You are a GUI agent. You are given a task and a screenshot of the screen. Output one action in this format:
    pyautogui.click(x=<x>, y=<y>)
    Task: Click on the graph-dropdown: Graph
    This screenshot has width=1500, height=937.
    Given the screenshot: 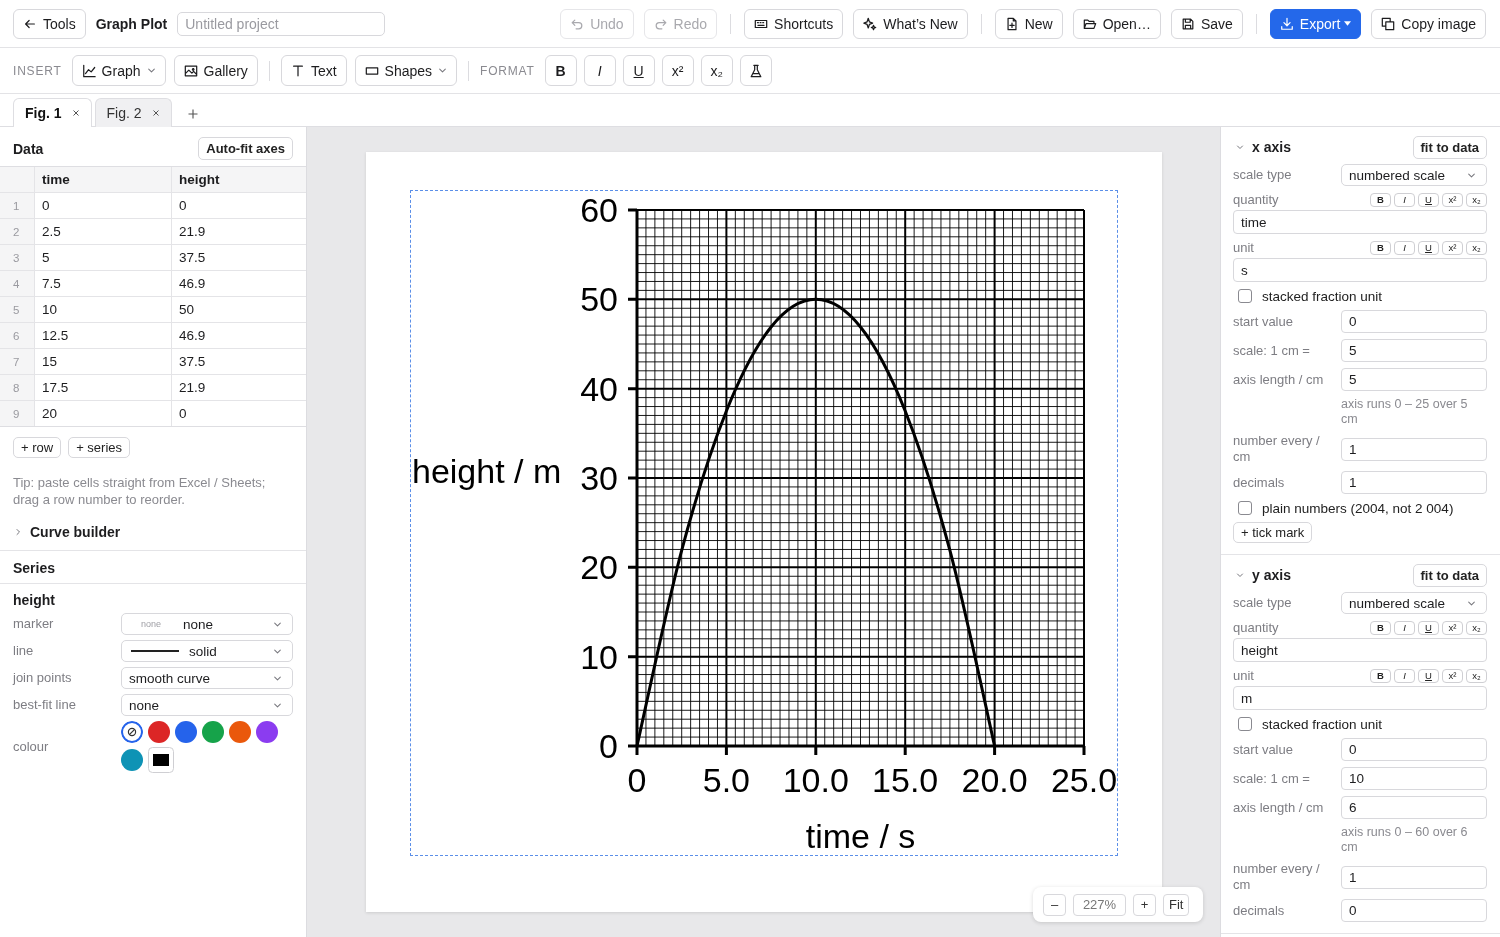 What is the action you would take?
    pyautogui.click(x=118, y=70)
    